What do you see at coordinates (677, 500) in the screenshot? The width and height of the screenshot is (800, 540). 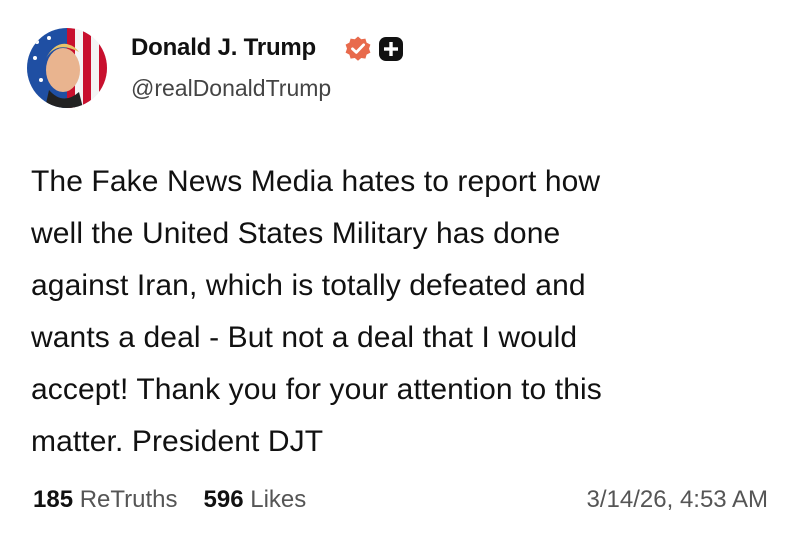 I see `post-timestamp: 3/14/26, 4:53 AM` at bounding box center [677, 500].